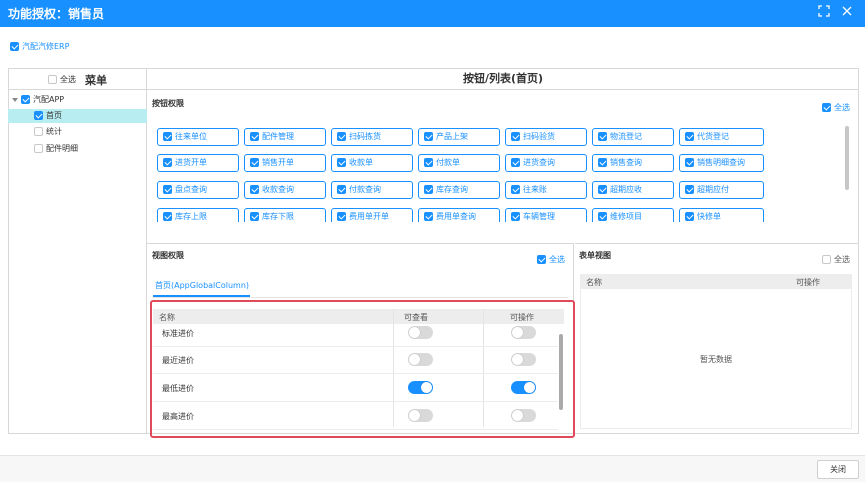 The image size is (865, 482). I want to click on permission-button: 扫码验货, so click(546, 137).